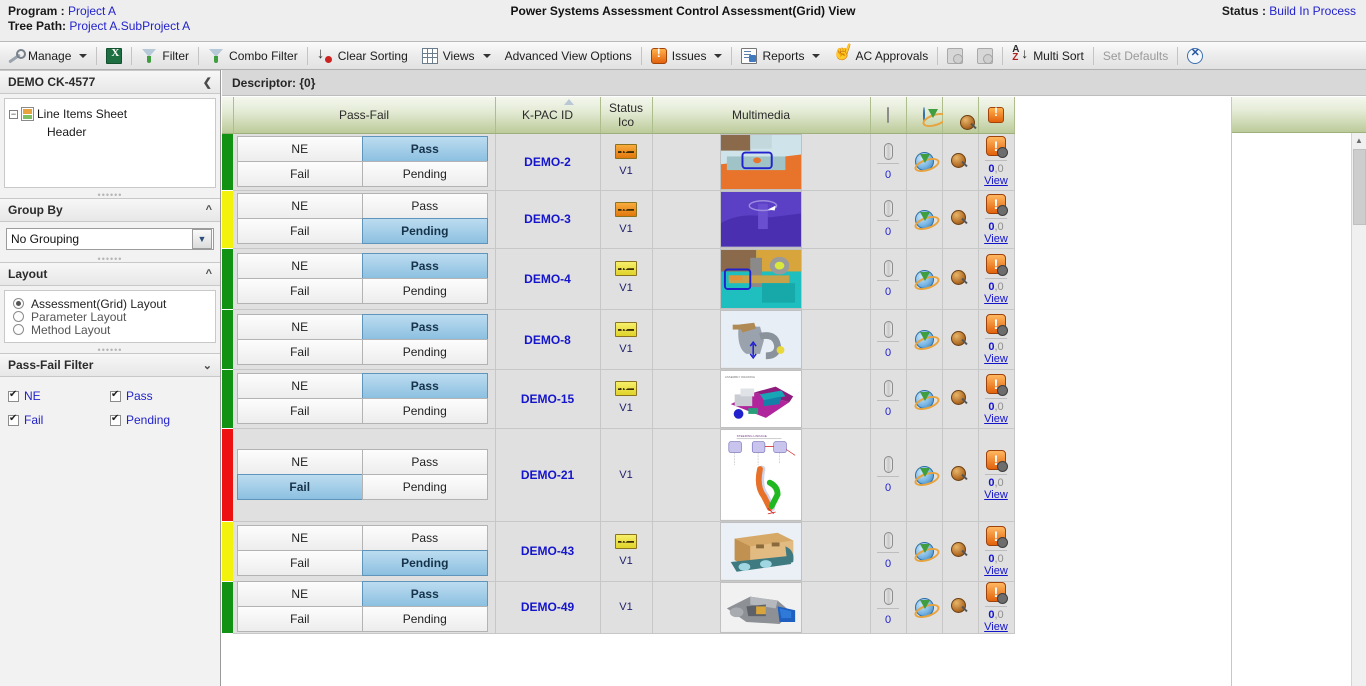 The height and width of the screenshot is (686, 1366). I want to click on clear-sorting-button: Clear Sorting, so click(362, 56).